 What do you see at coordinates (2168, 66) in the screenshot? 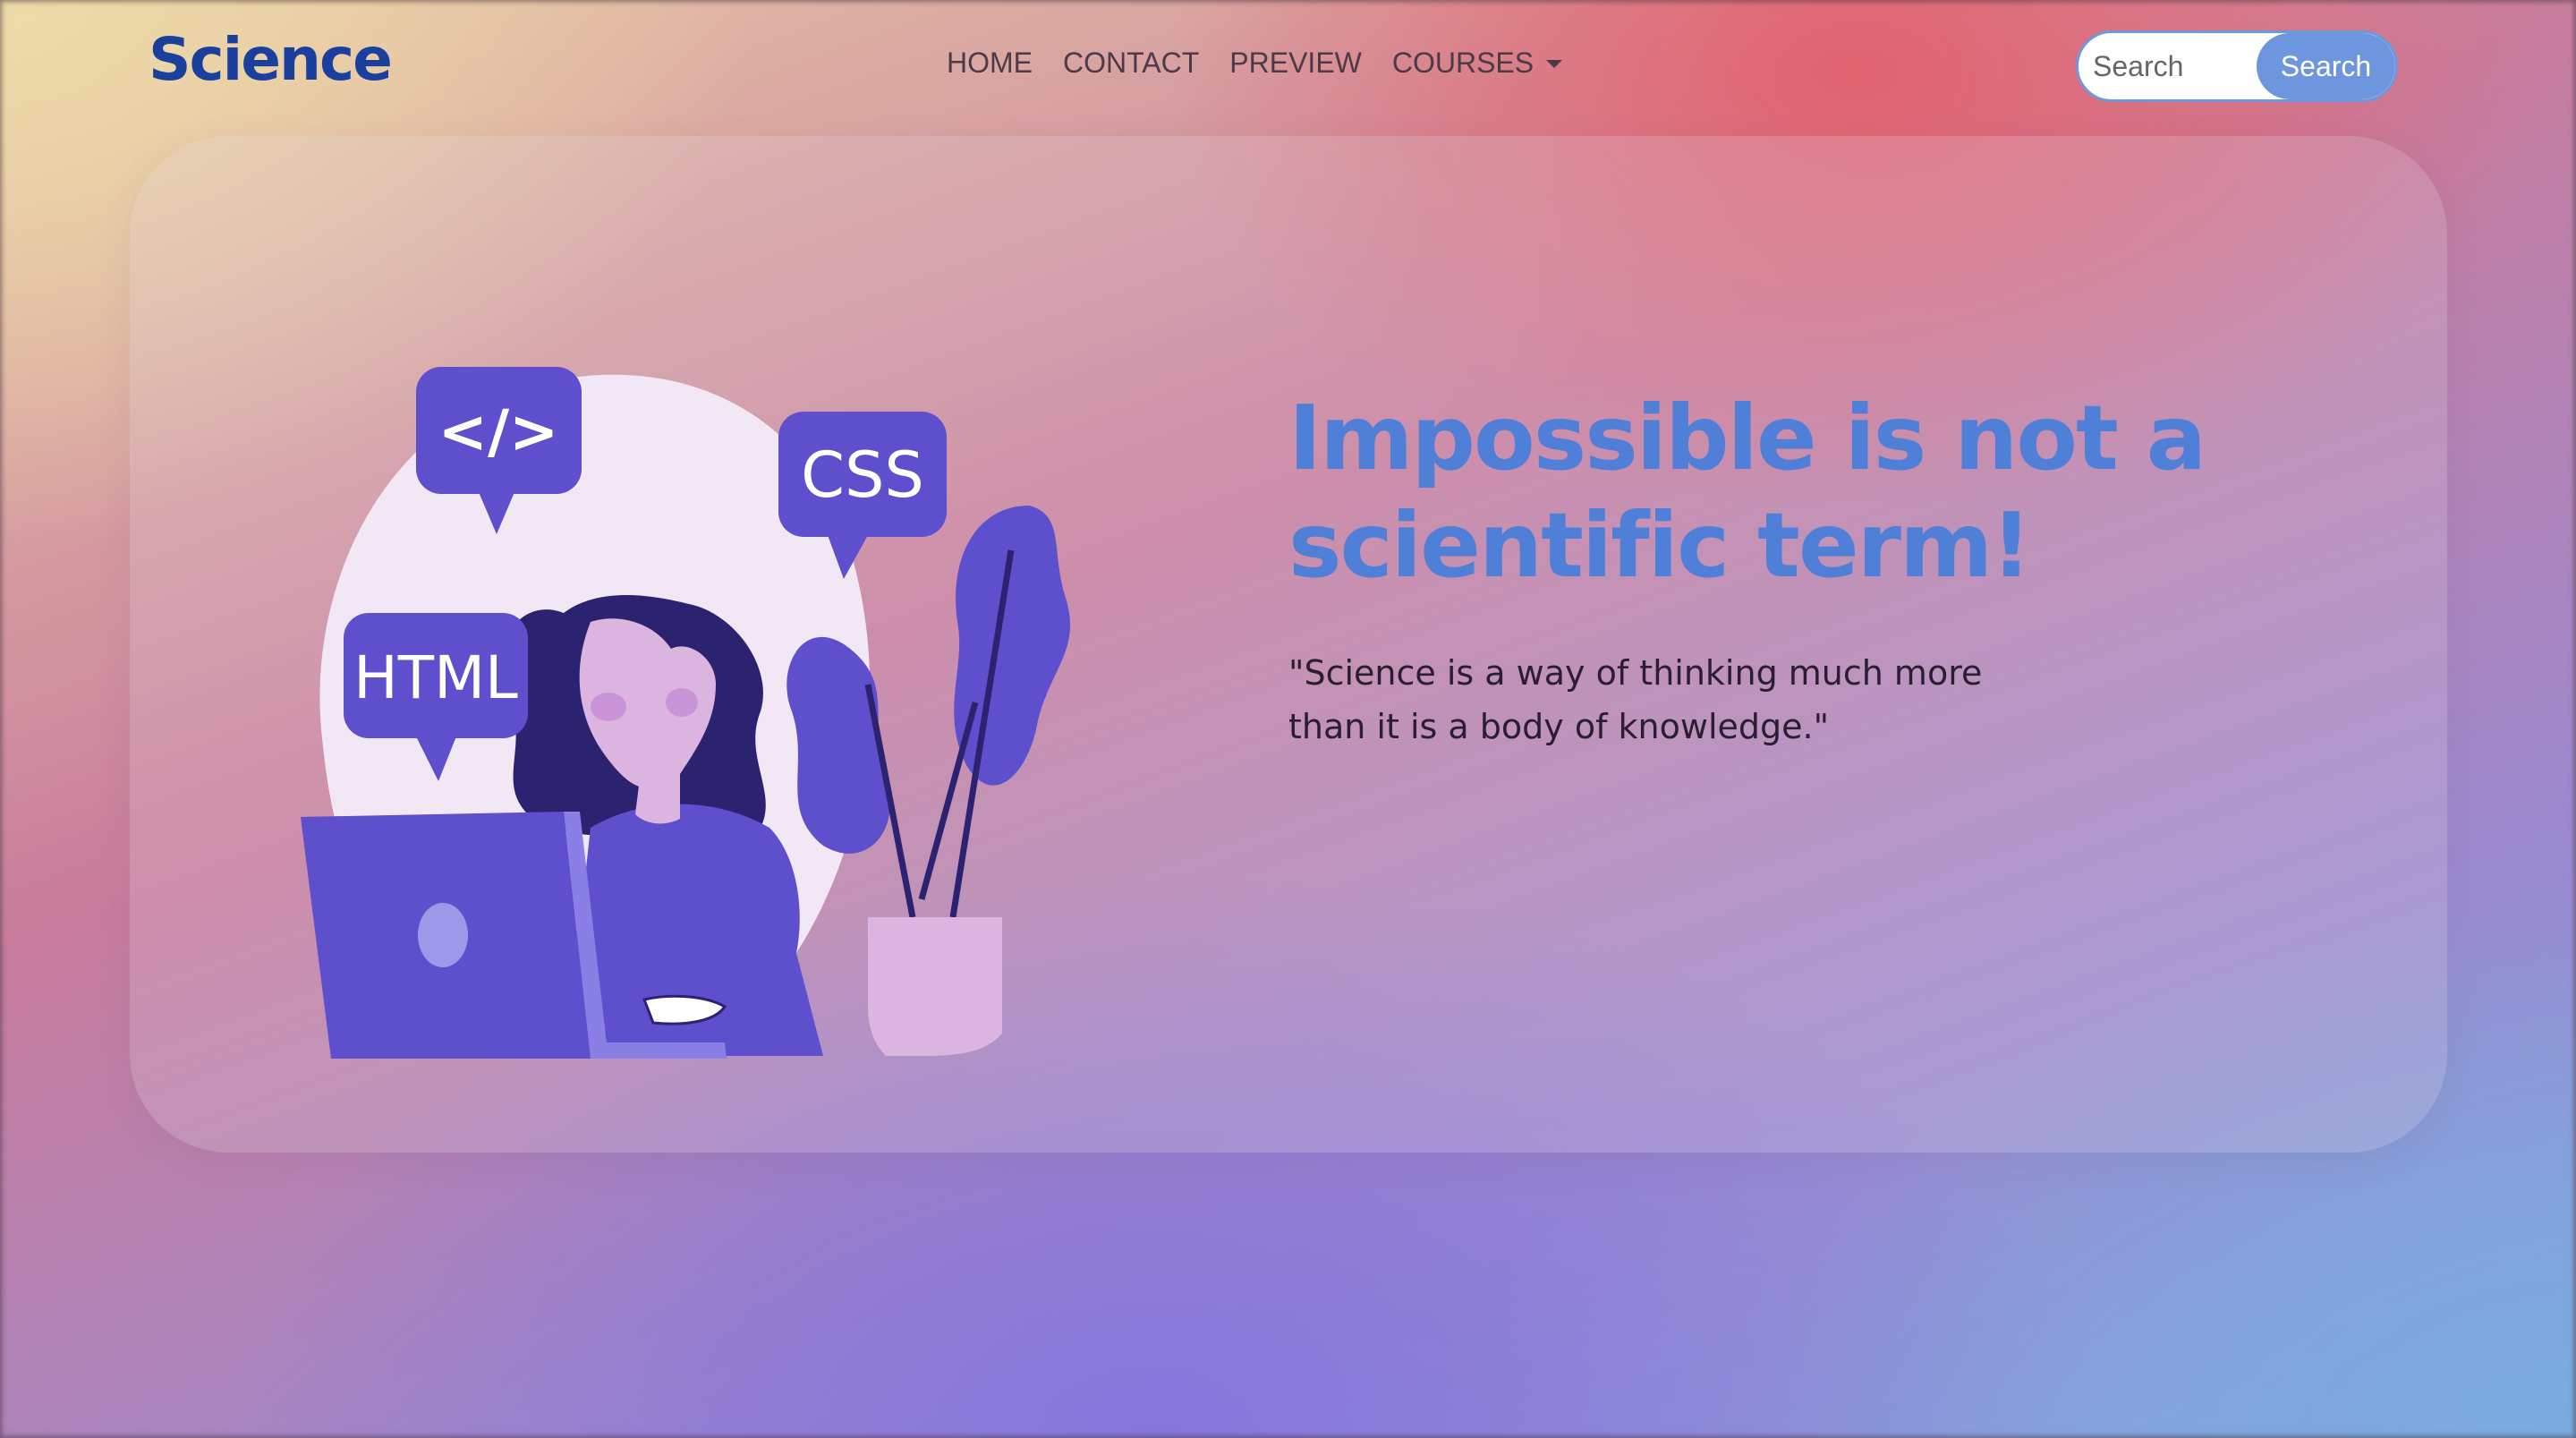
I see `search-input` at bounding box center [2168, 66].